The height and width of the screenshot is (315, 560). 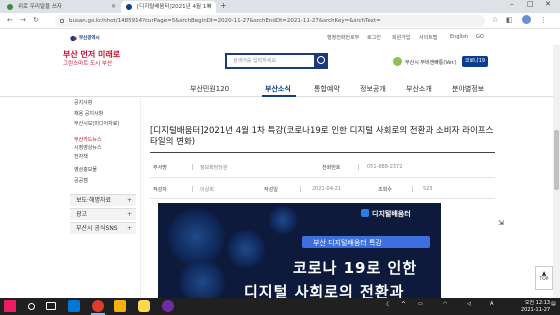 What do you see at coordinates (391, 214) in the screenshot?
I see `poster-brand: 디지털배움터` at bounding box center [391, 214].